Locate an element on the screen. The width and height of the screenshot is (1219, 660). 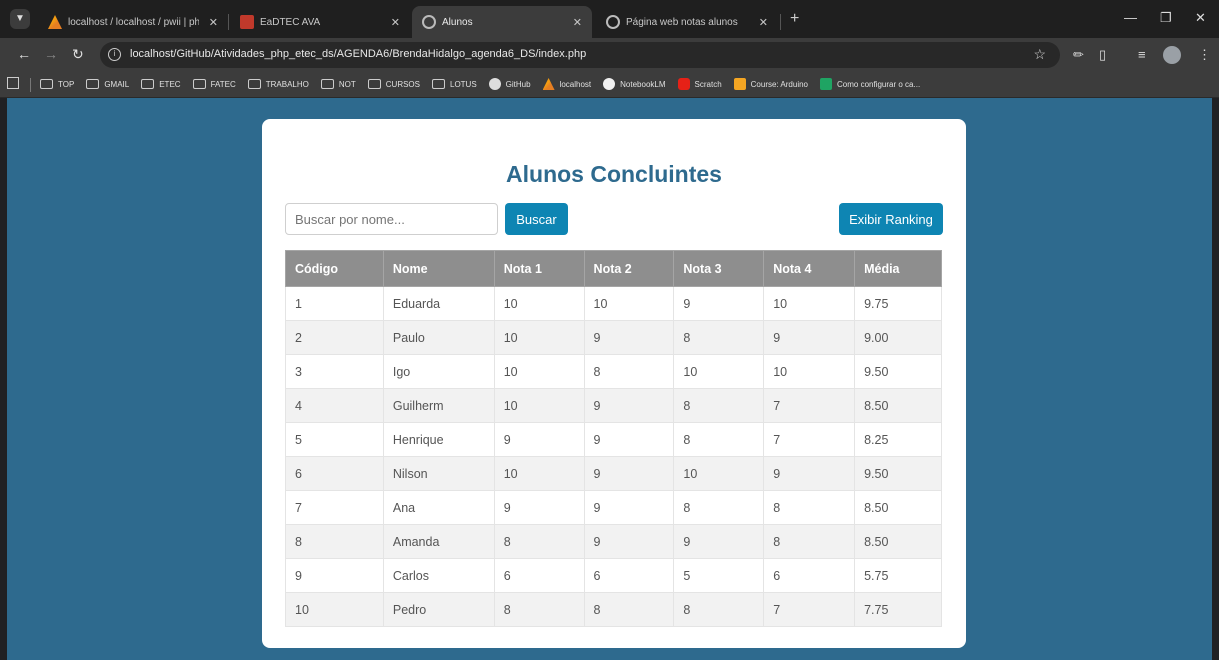
table-row: 1 Eduarda 10 10 9 10 9.75 is located at coordinates (613, 303).